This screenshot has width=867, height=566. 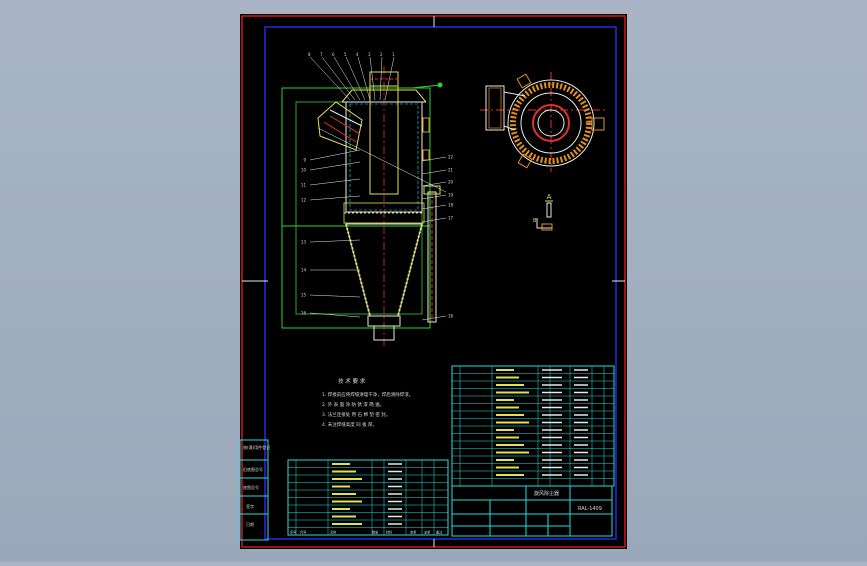 What do you see at coordinates (549, 197) in the screenshot?
I see `detail-a-label: A` at bounding box center [549, 197].